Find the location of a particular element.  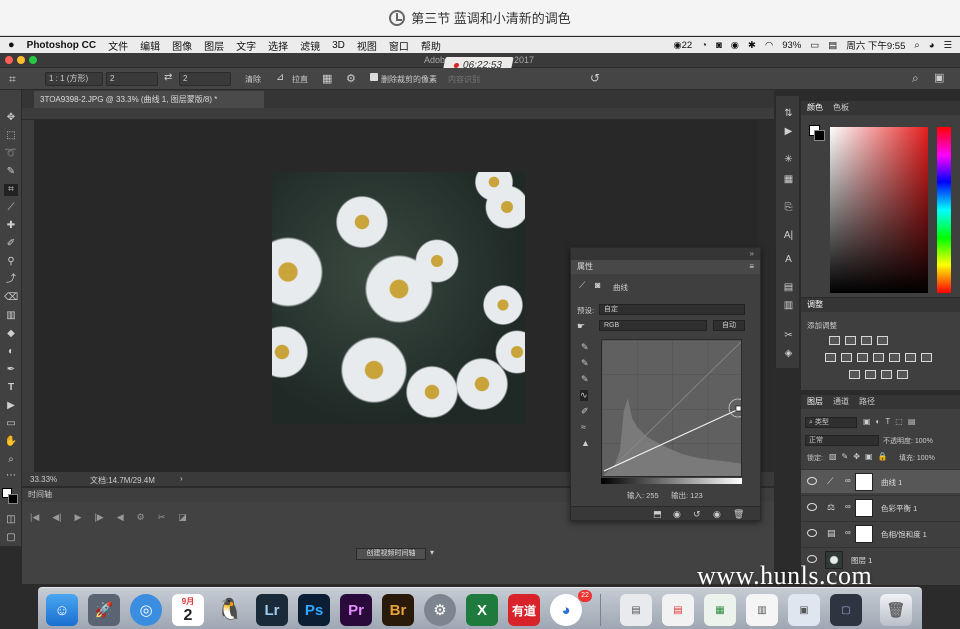

zoom-window-button is located at coordinates (33, 60).